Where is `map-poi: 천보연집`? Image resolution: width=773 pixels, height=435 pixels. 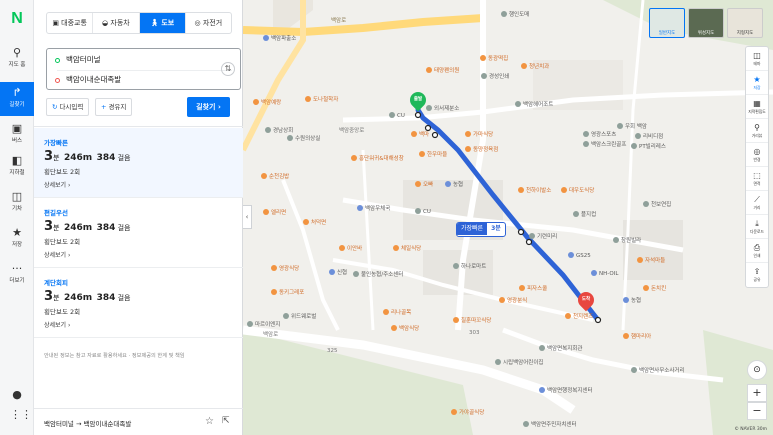 map-poi: 천보연집 is located at coordinates (657, 204).